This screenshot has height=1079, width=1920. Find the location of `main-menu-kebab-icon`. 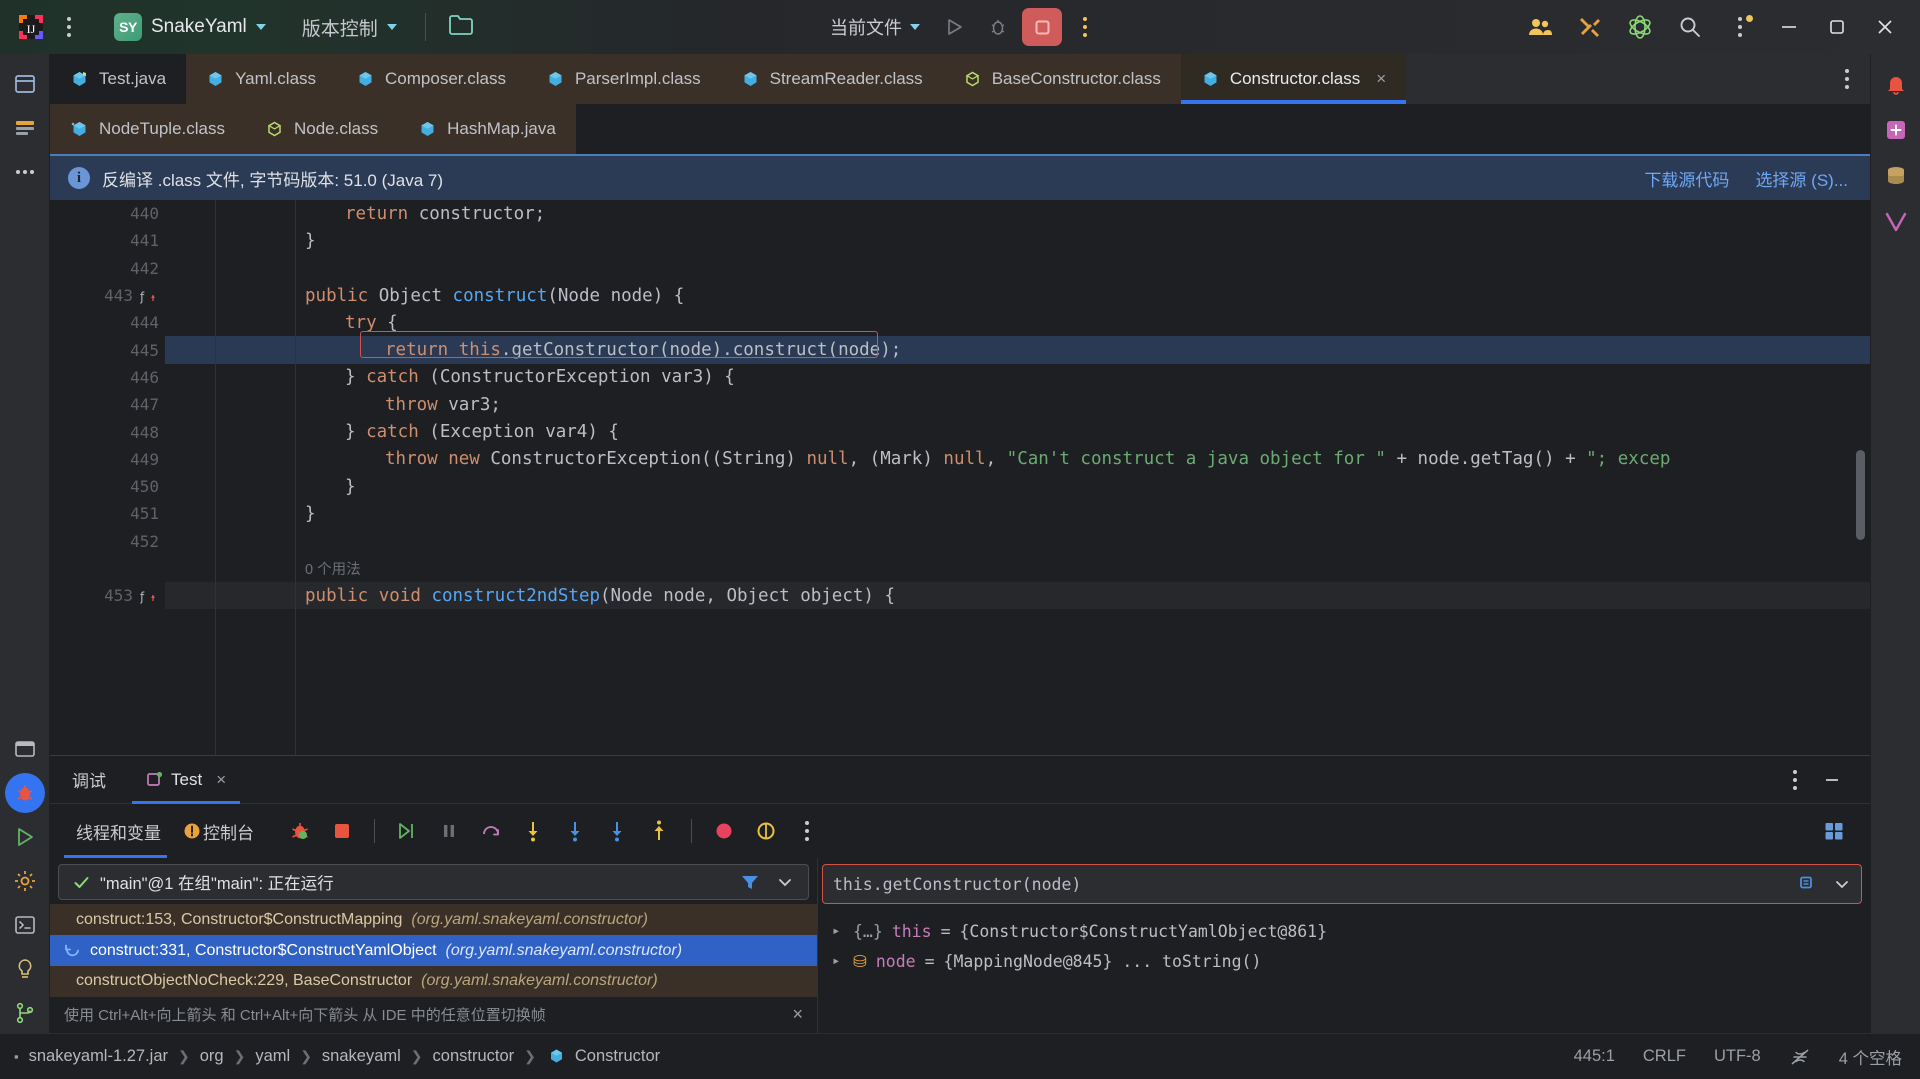

main-menu-kebab-icon is located at coordinates (69, 27).